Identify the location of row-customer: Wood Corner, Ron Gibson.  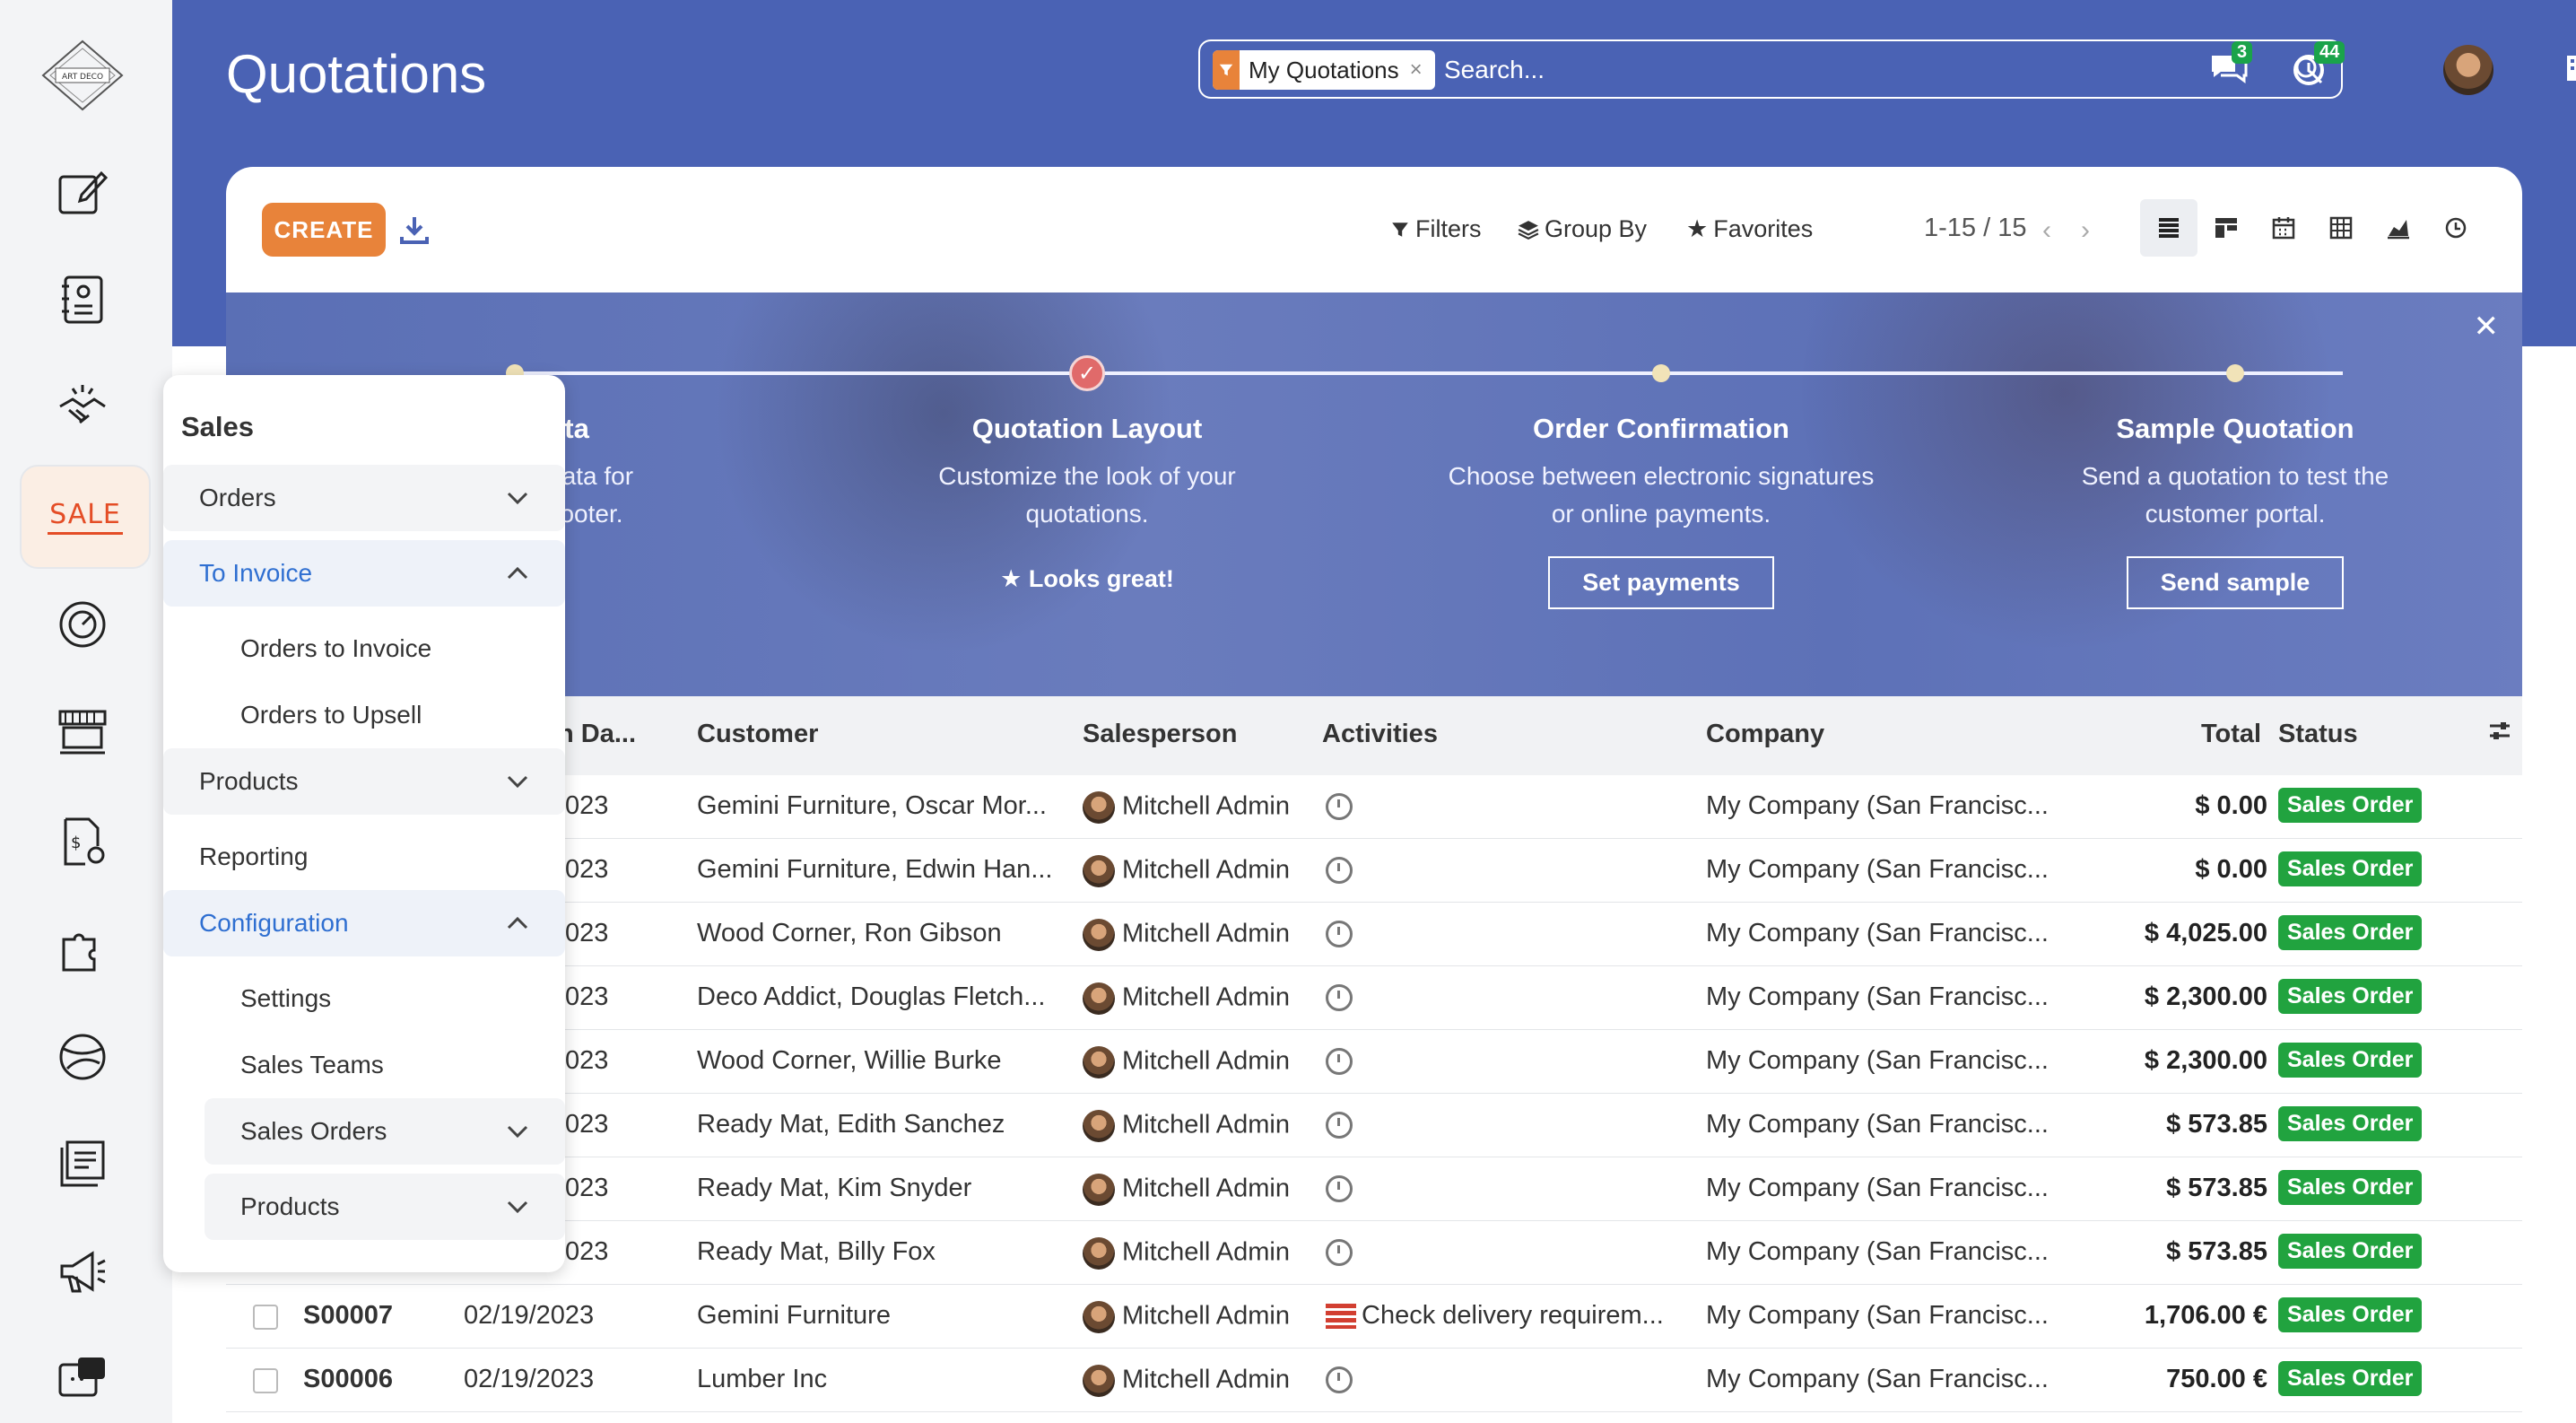
(849, 933).